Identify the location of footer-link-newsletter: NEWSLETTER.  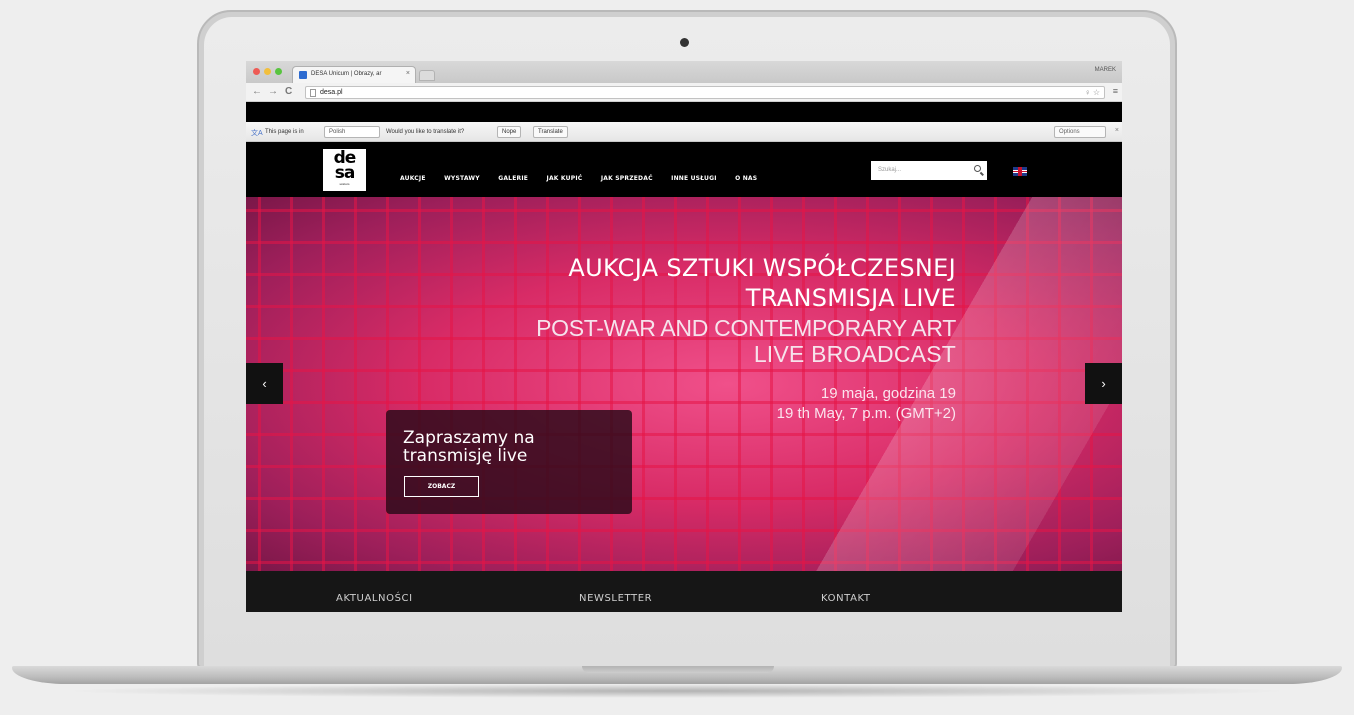
(615, 598).